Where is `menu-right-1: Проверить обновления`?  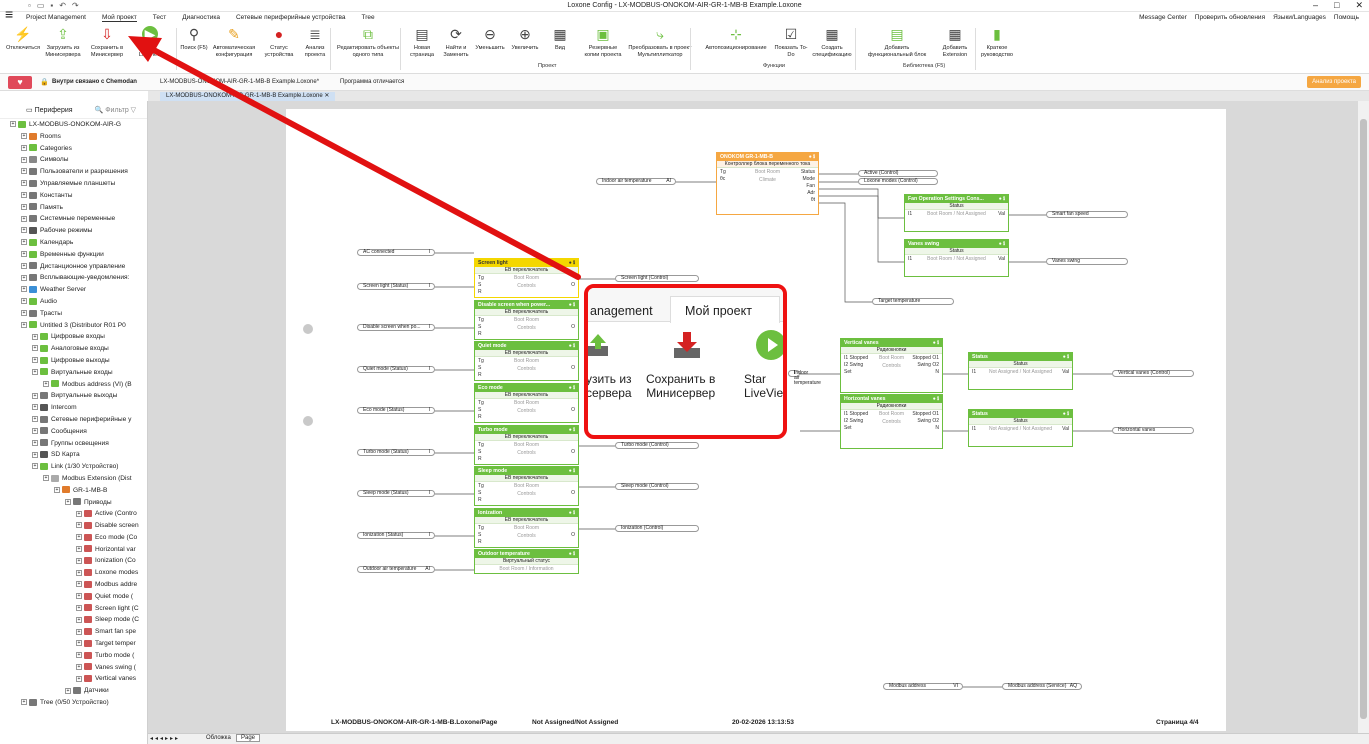 menu-right-1: Проверить обновления is located at coordinates (1230, 17).